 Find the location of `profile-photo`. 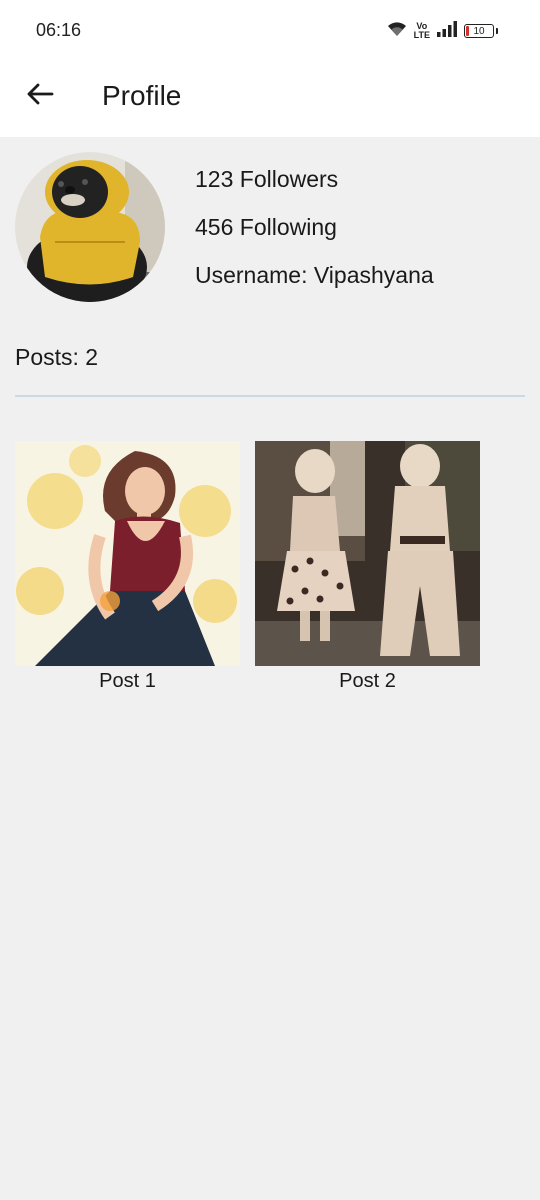

profile-photo is located at coordinates (90, 227).